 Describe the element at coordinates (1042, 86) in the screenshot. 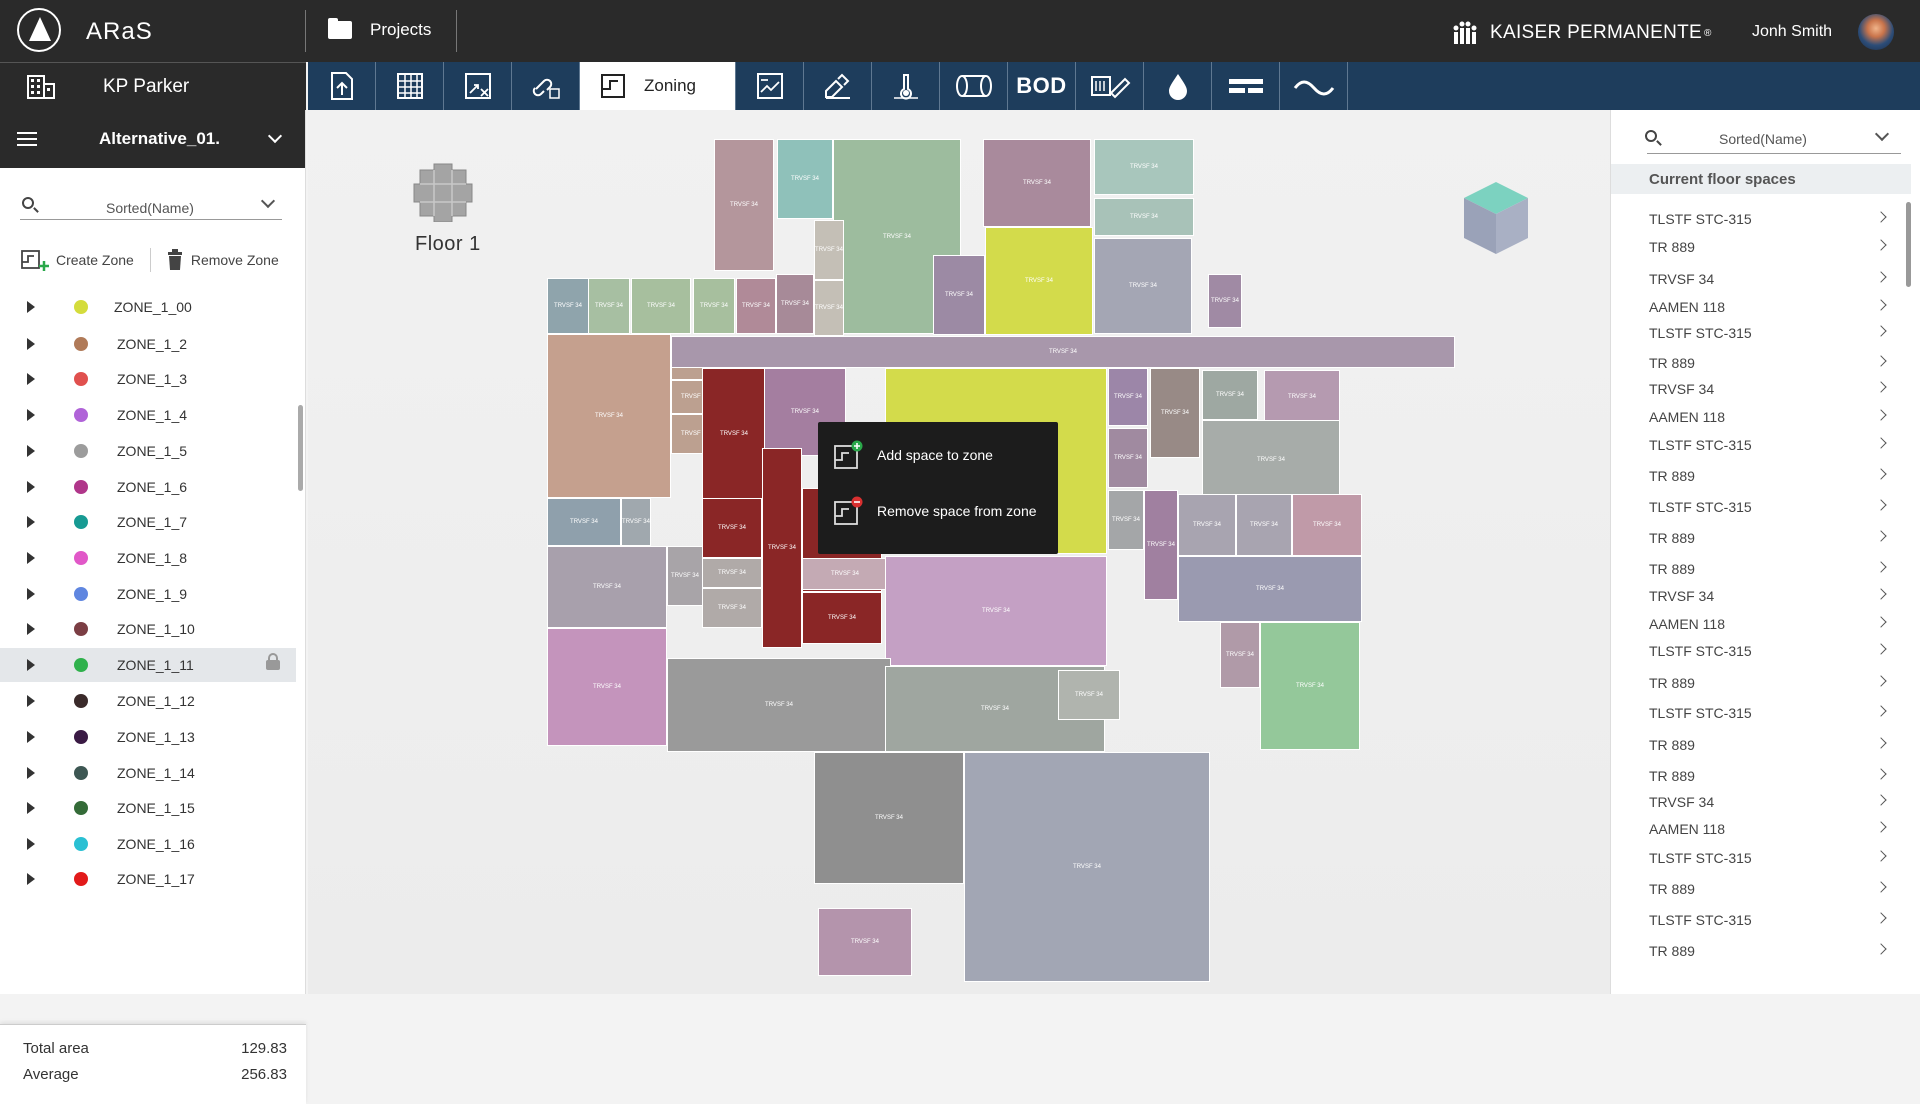

I see `bod-tool-button: BOD` at that location.